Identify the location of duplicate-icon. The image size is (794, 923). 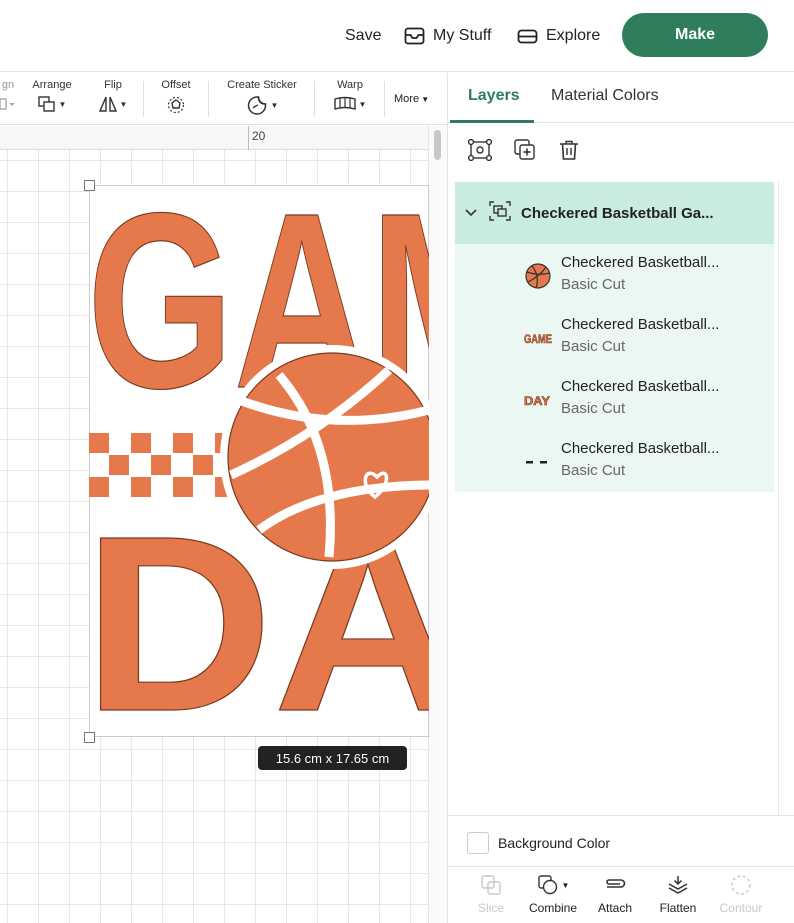
(524, 149).